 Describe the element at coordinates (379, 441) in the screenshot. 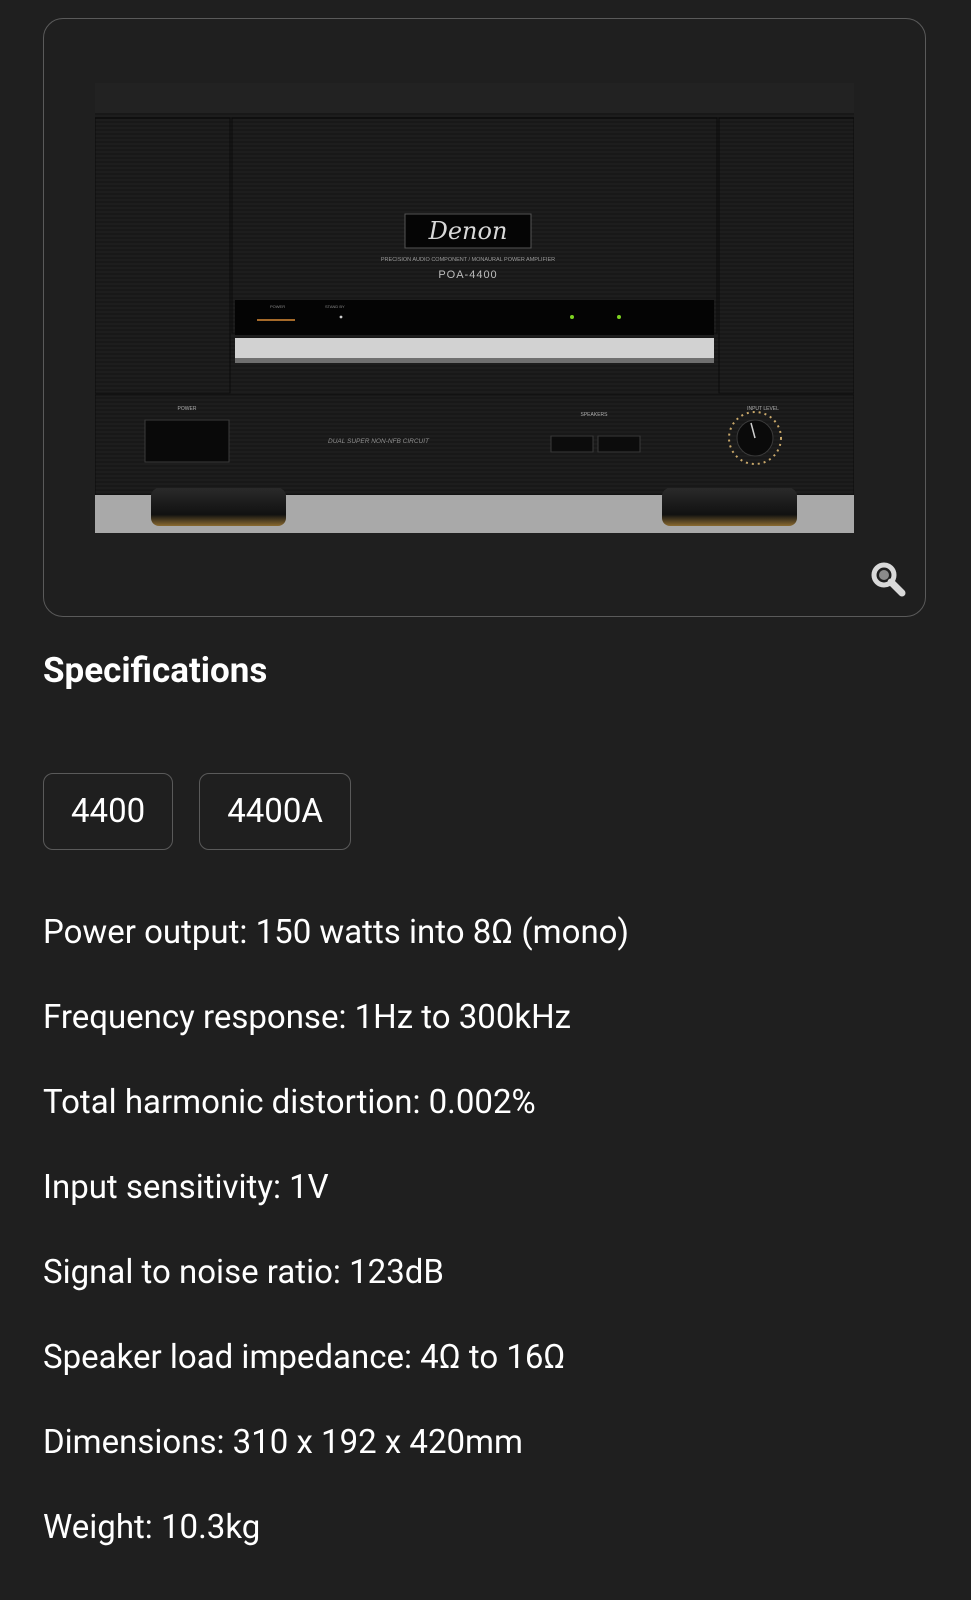

I see `circuit-label: DUAL SUPER NON-NFB CIRCUIT` at that location.